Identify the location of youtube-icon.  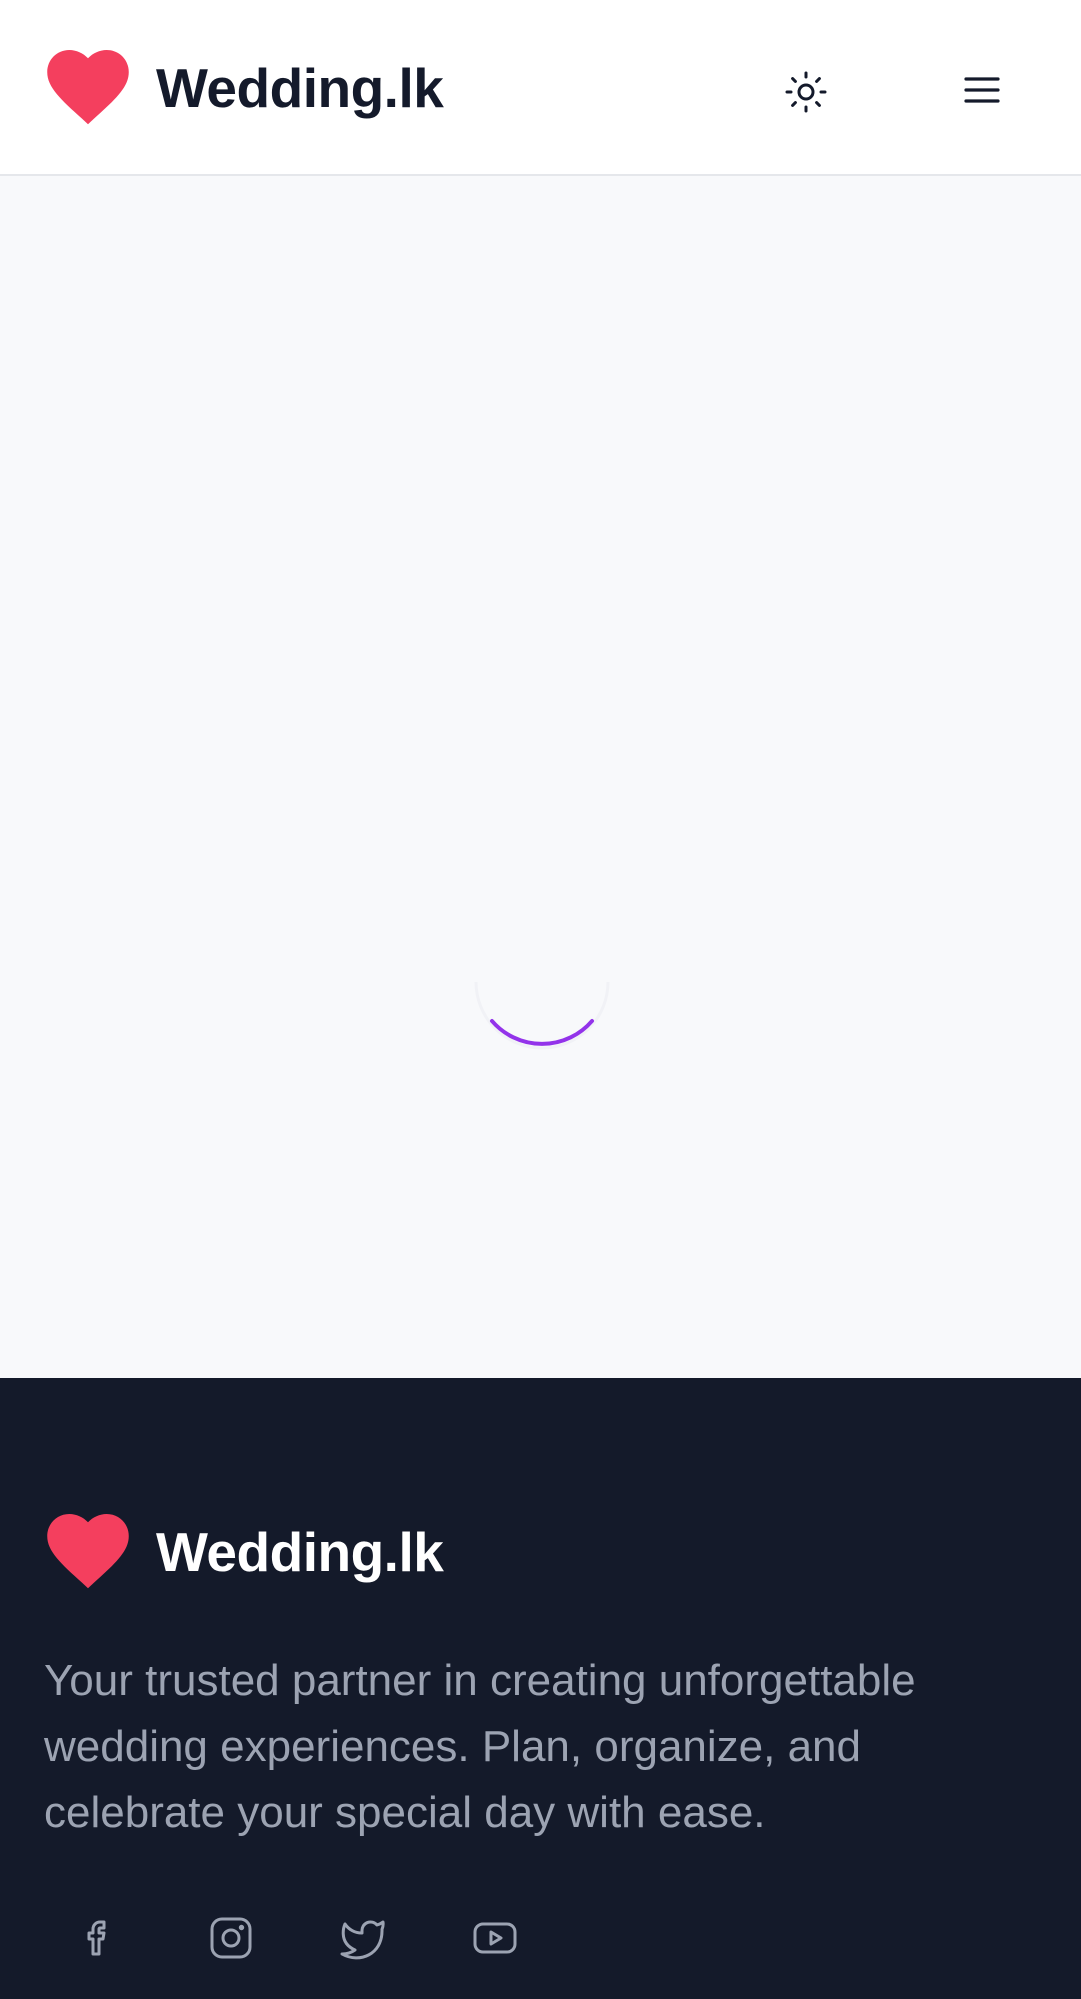
(495, 1938).